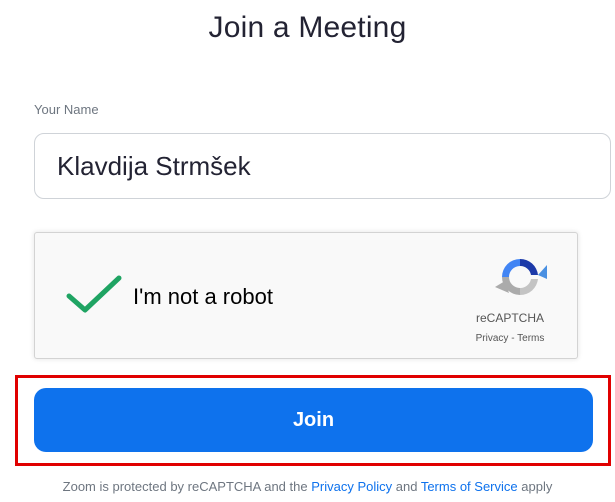 The image size is (615, 502). Describe the element at coordinates (492, 338) in the screenshot. I see `recaptcha-privacy-link: Privacy` at that location.